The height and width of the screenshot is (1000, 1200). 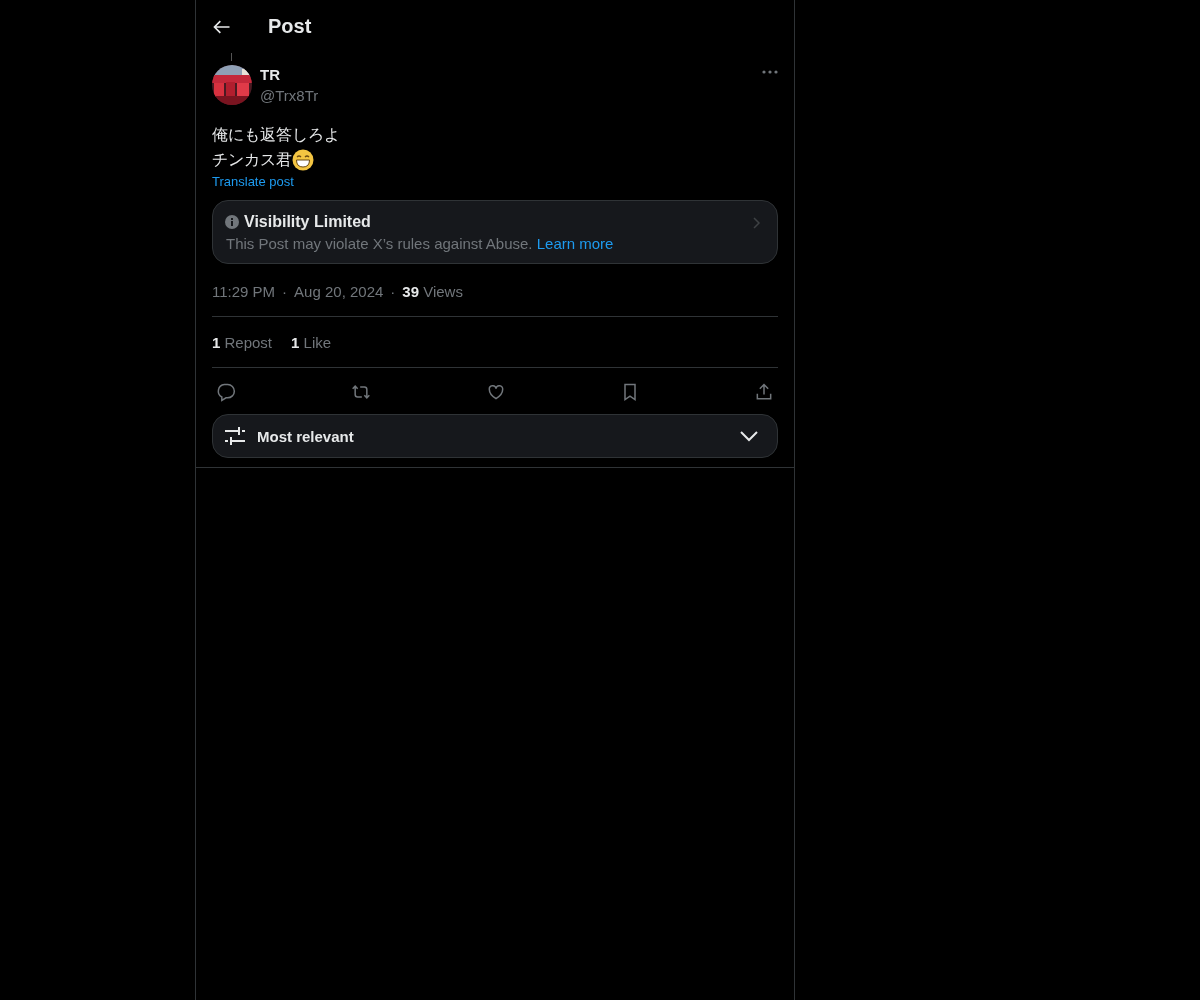 I want to click on notice-card: Visibility Limited This Post may violate X’s rules against Abuse. Learn more, so click(x=495, y=232).